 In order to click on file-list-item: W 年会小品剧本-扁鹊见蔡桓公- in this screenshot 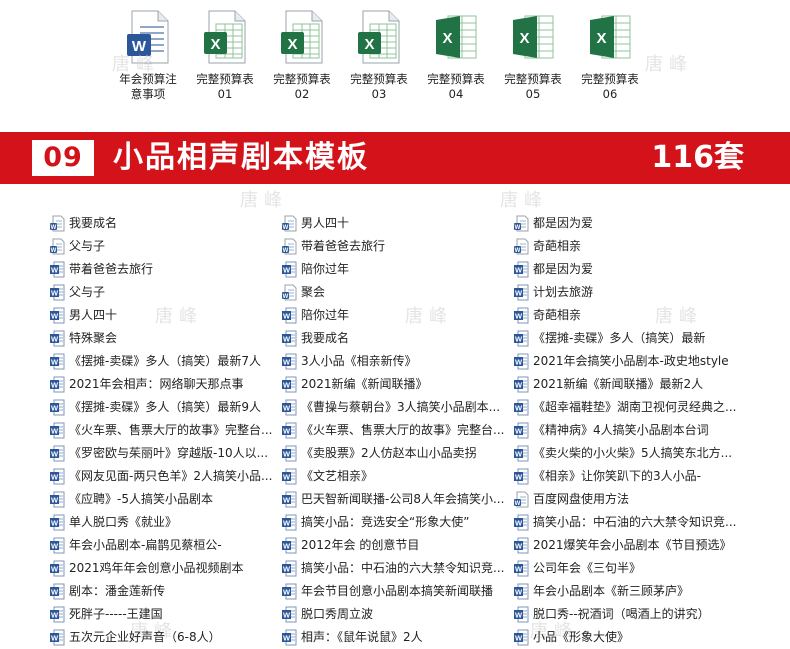, I will do `click(166, 545)`.